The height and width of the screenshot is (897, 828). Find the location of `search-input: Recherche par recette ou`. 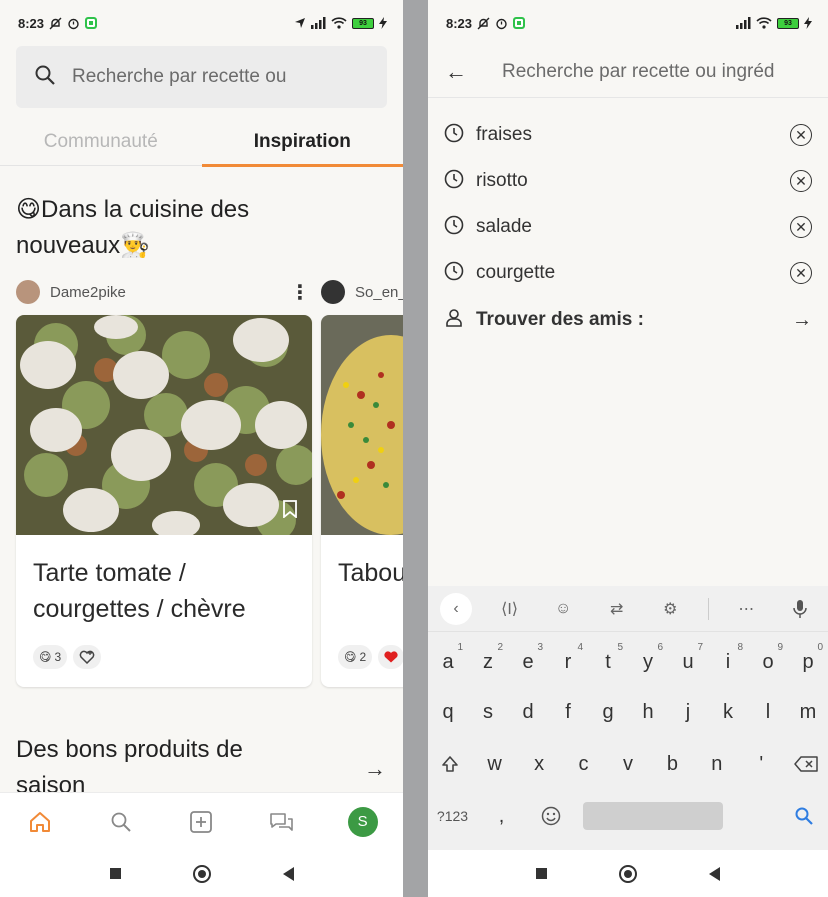

search-input: Recherche par recette ou is located at coordinates (201, 77).